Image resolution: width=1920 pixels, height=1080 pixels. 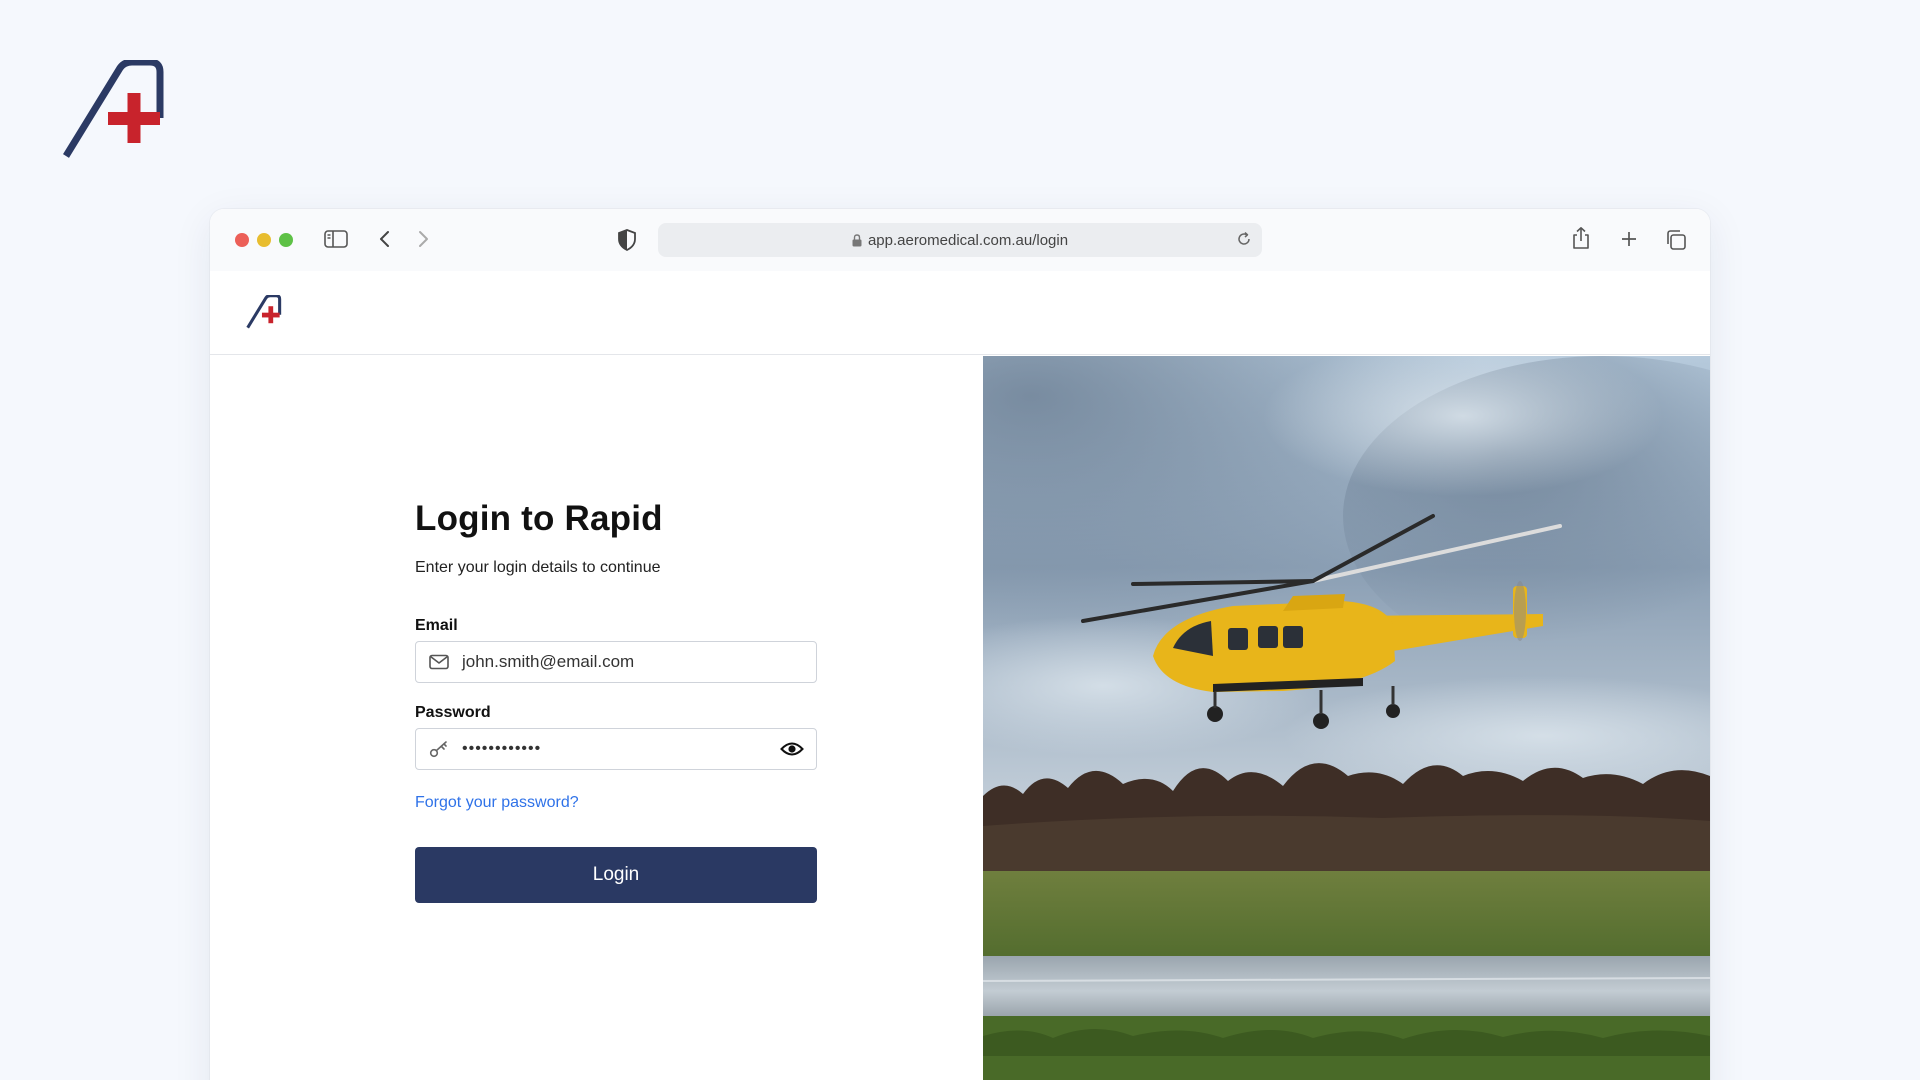 I want to click on page-subtitle: Enter your login details to continue, so click(x=538, y=567).